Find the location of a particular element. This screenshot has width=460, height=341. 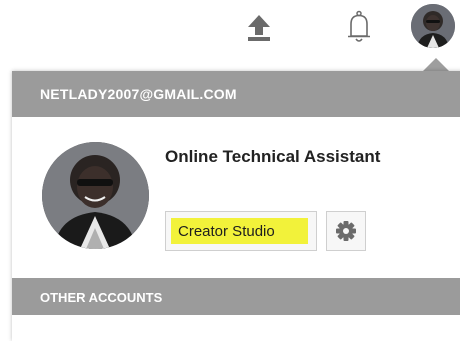

upload-icon is located at coordinates (259, 28).